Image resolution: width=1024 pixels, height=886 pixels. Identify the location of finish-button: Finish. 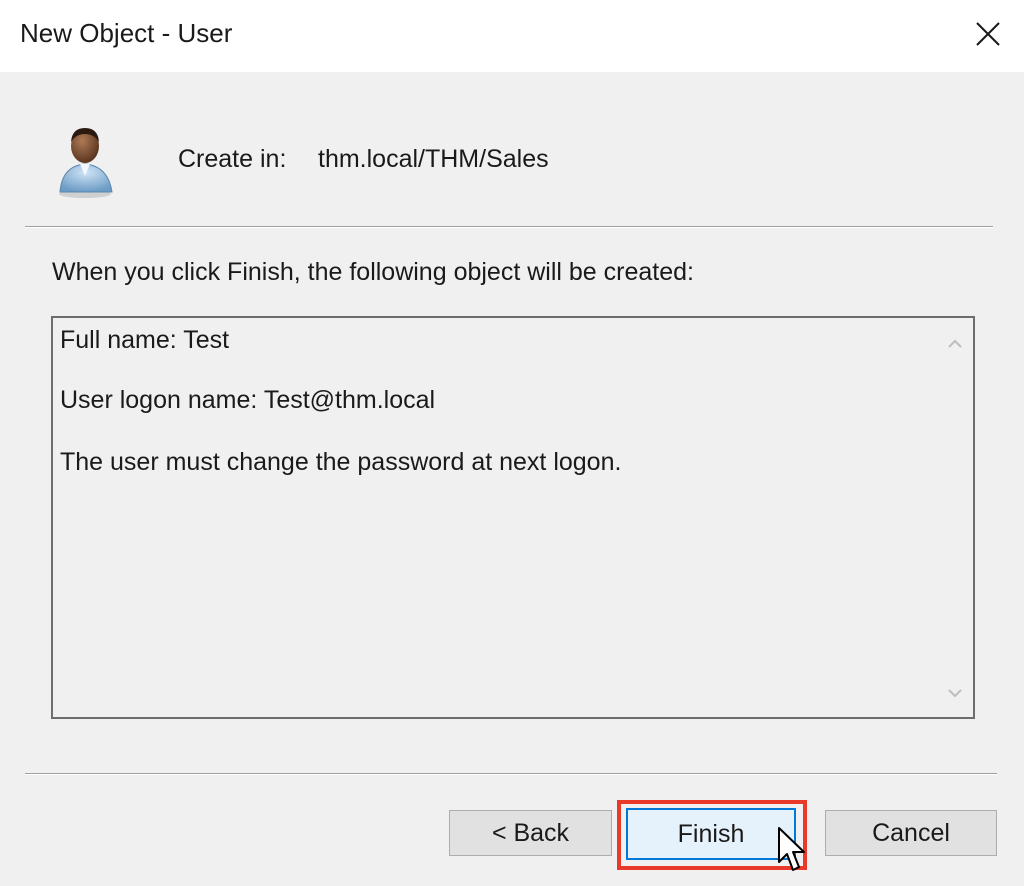
(711, 834).